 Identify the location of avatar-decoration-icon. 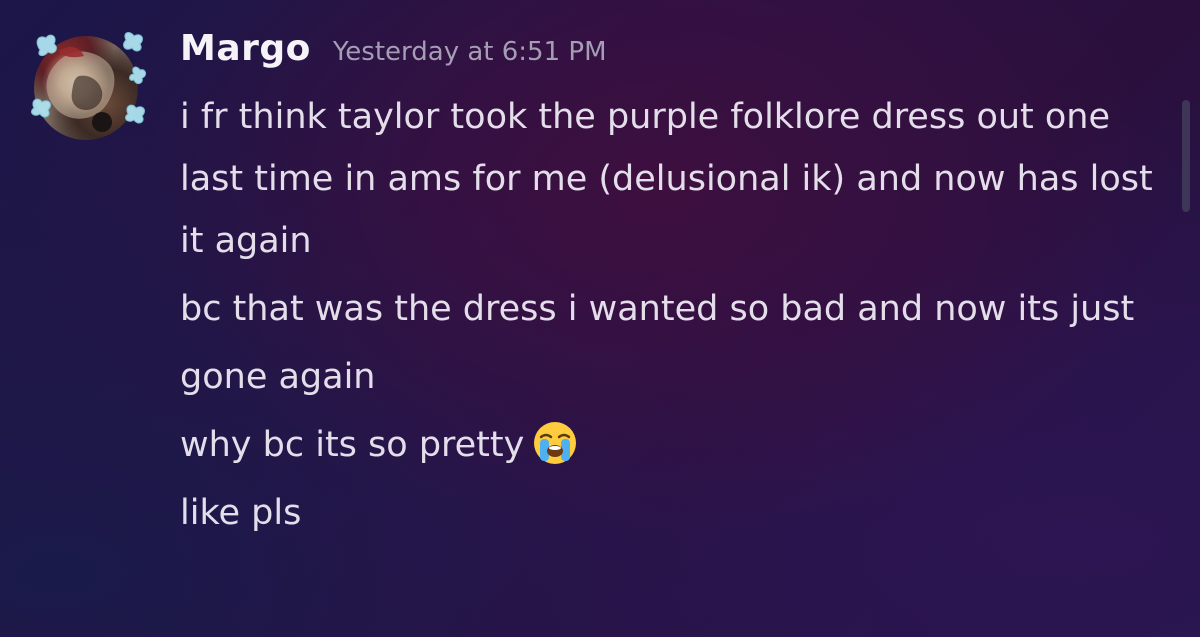
(89, 78).